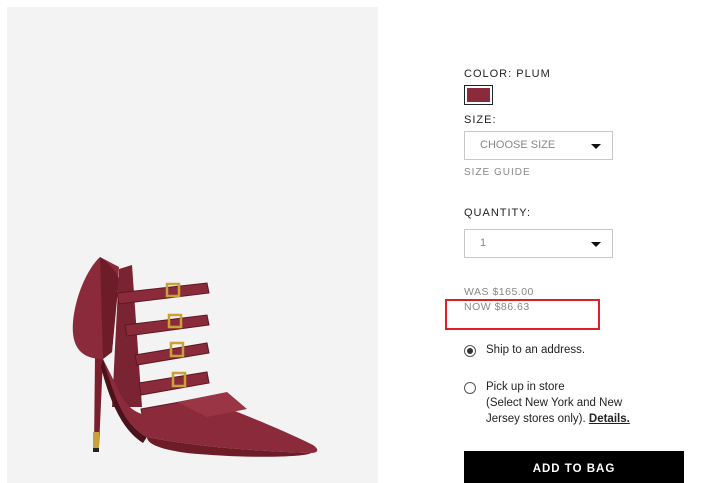 This screenshot has width=709, height=483. Describe the element at coordinates (522, 314) in the screenshot. I see `price-highlight-box` at that location.